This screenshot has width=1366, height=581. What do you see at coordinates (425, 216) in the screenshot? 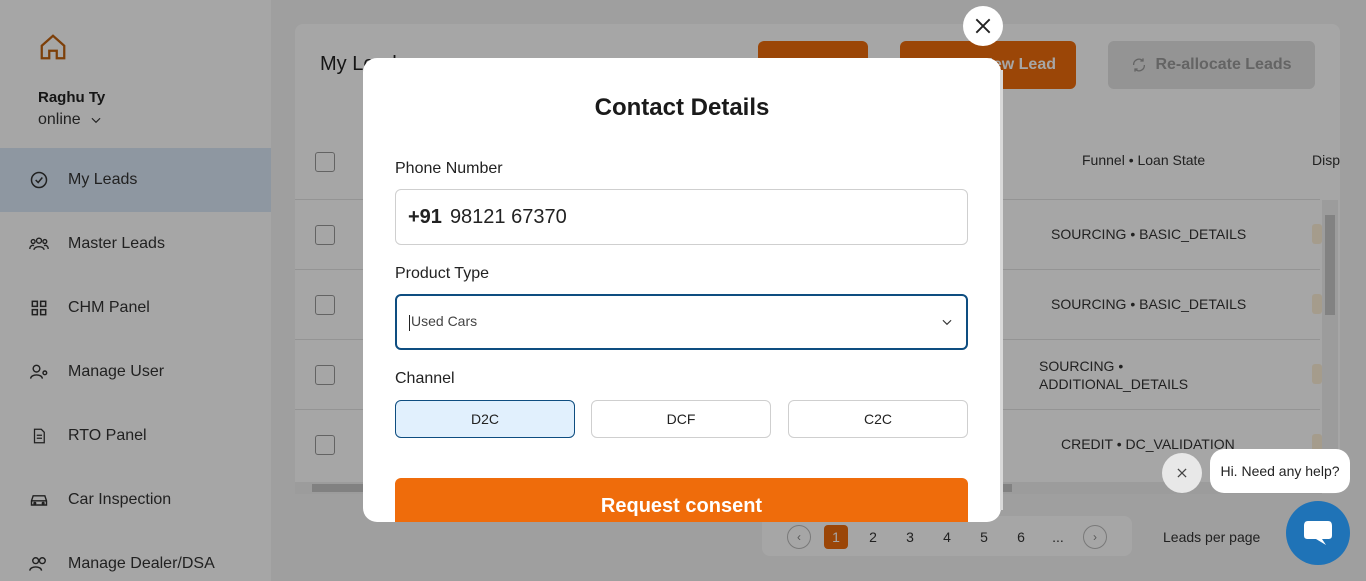
I see `country-code: +91` at bounding box center [425, 216].